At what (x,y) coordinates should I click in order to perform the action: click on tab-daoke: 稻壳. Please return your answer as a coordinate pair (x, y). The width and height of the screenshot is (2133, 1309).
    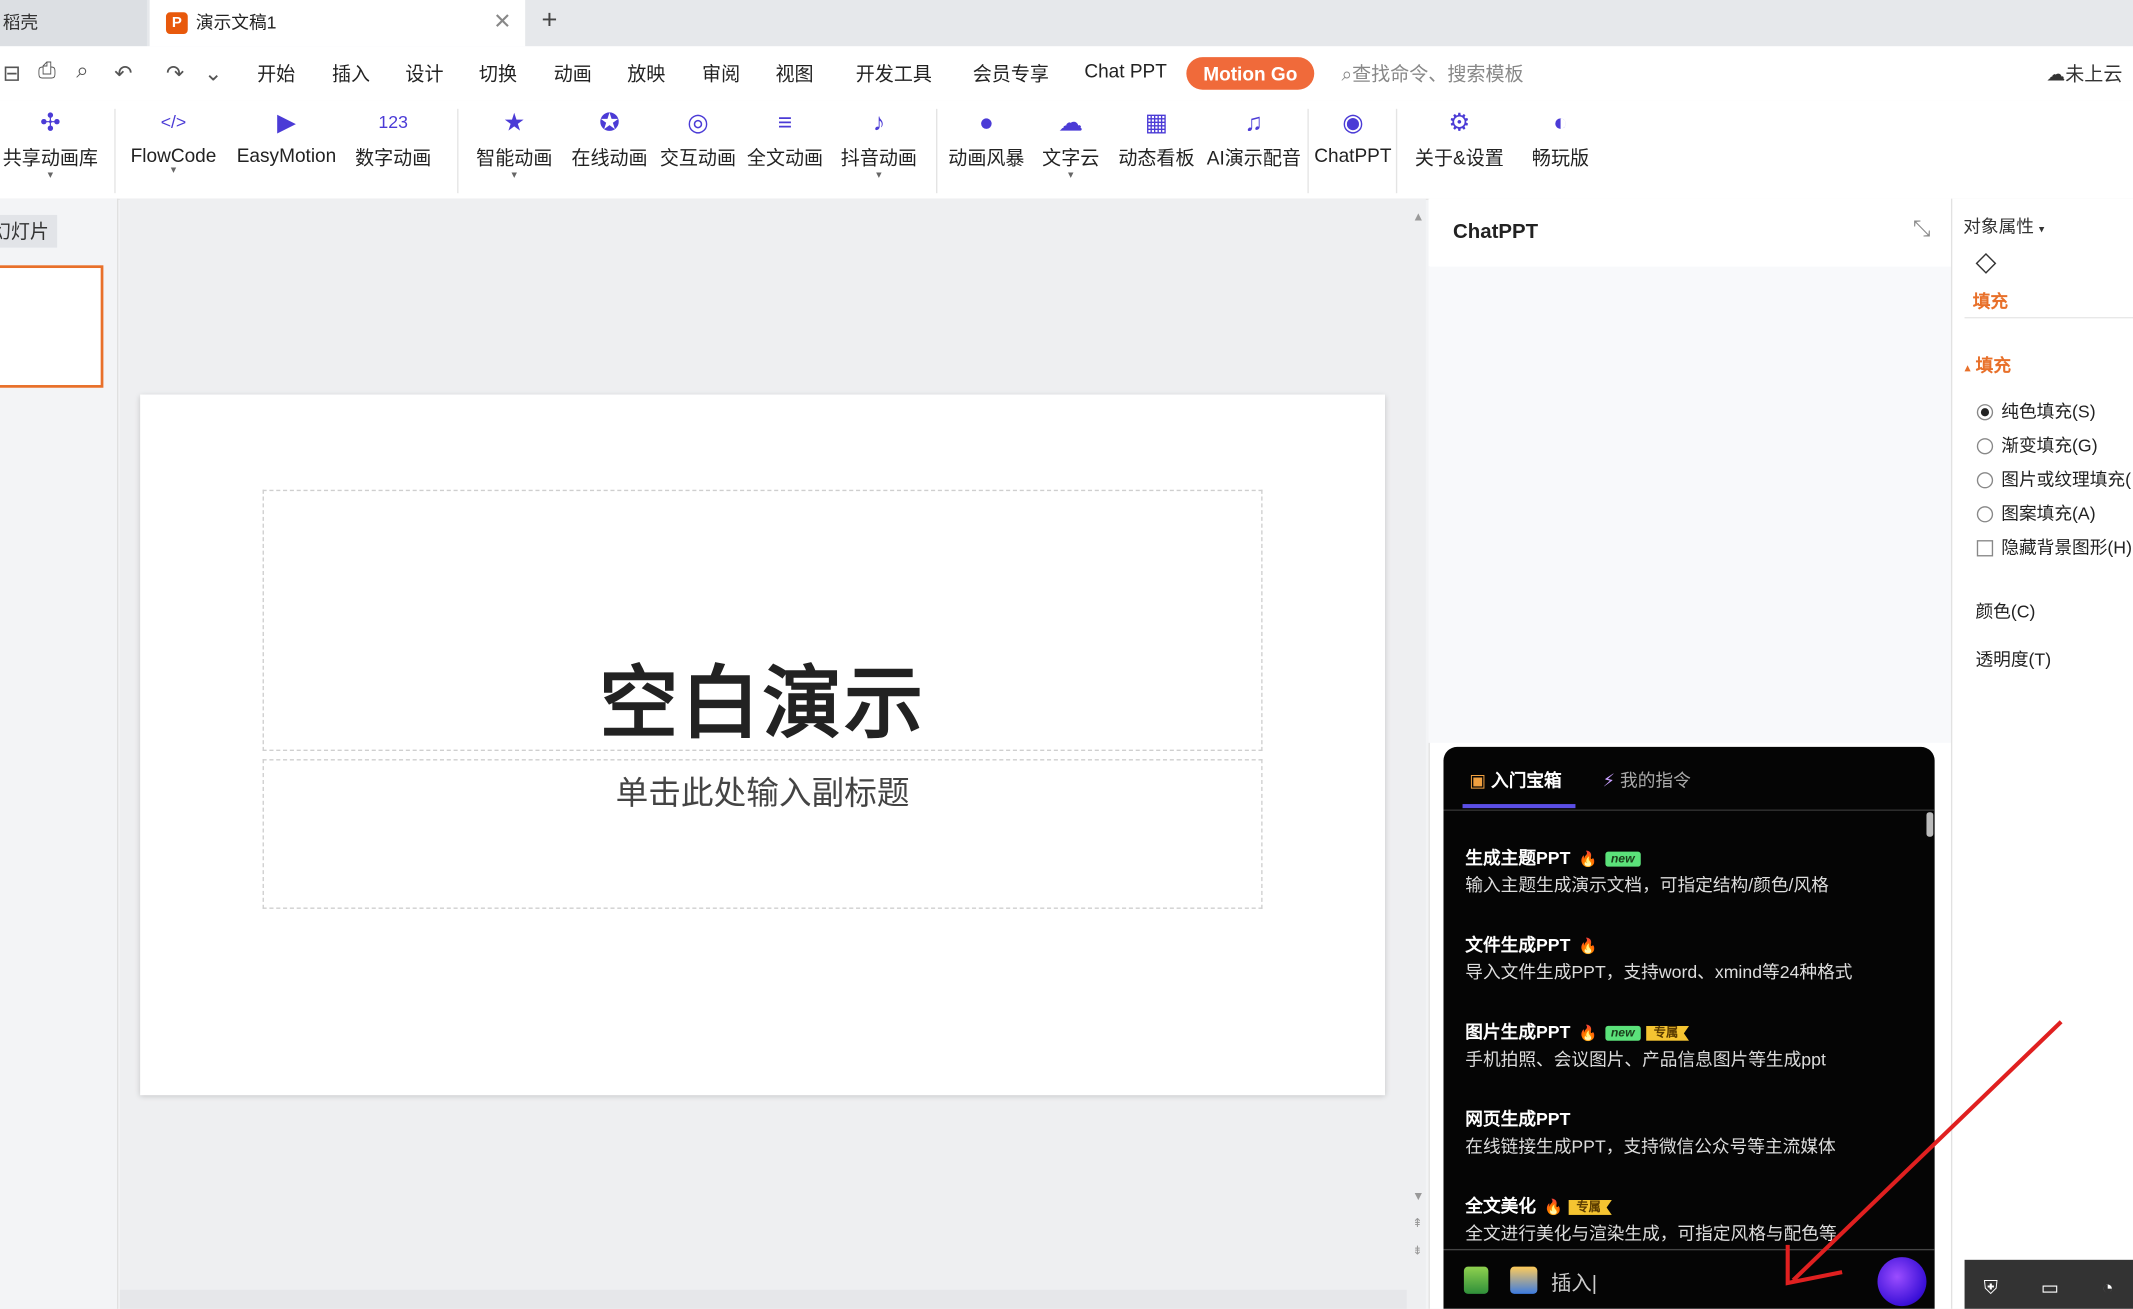
    Looking at the image, I should click on (73, 23).